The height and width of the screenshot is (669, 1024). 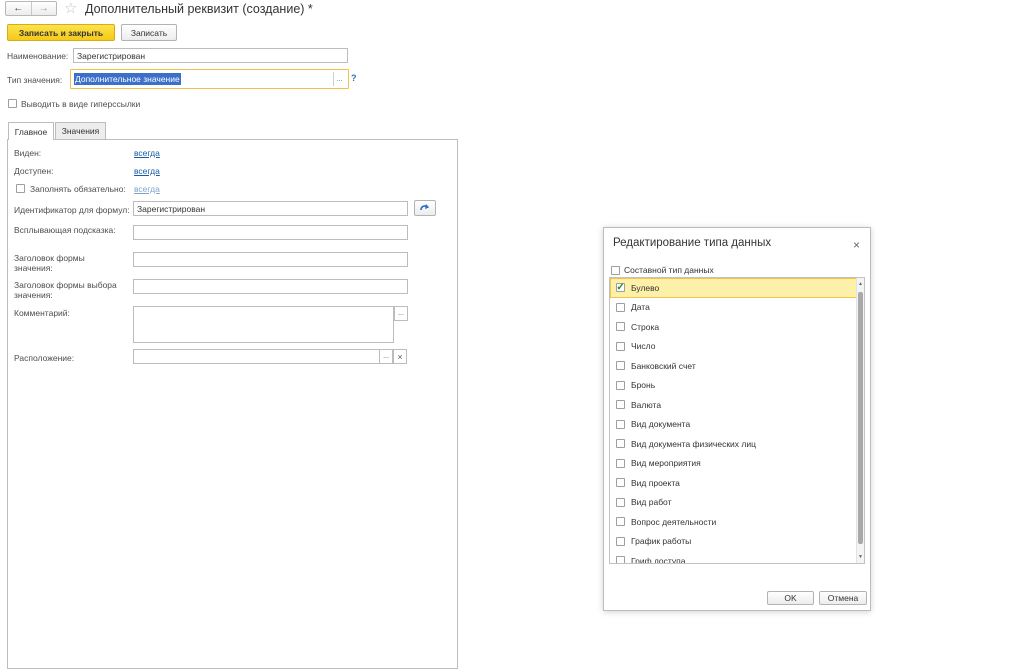 What do you see at coordinates (147, 153) in the screenshot?
I see `visible-link: всегда` at bounding box center [147, 153].